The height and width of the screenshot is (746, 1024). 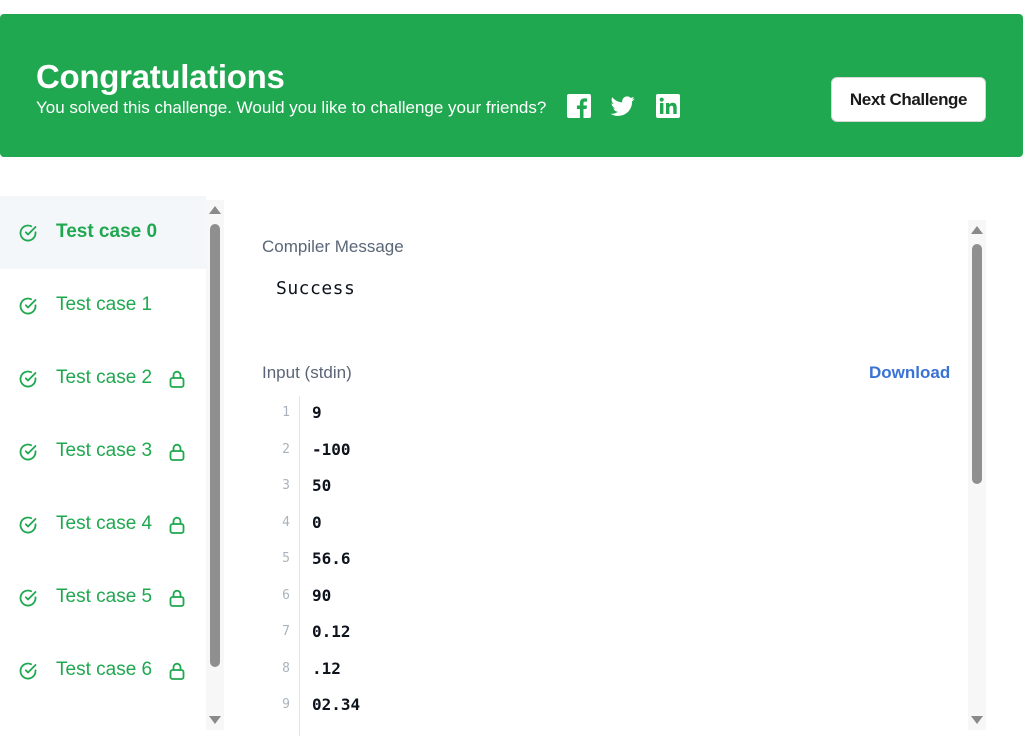 I want to click on facebook-icon, so click(x=579, y=106).